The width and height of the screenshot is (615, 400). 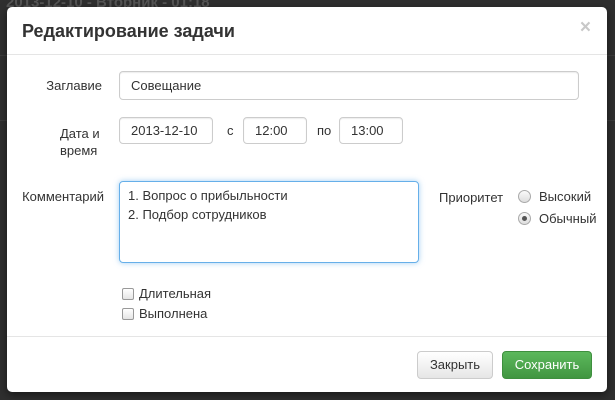 I want to click on priority-normal-radio: Обычный, so click(x=557, y=218).